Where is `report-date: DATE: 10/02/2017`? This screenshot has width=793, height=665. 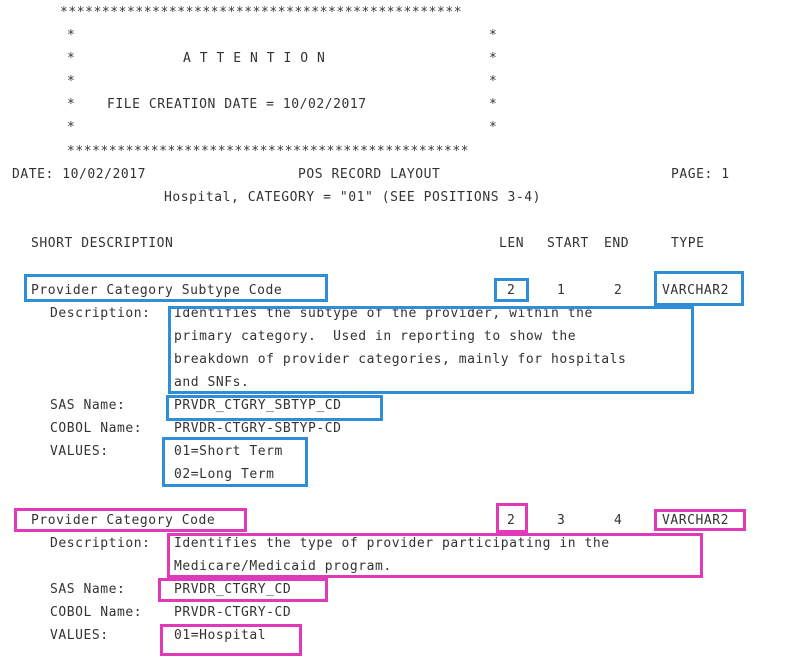 report-date: DATE: 10/02/2017 is located at coordinates (79, 174).